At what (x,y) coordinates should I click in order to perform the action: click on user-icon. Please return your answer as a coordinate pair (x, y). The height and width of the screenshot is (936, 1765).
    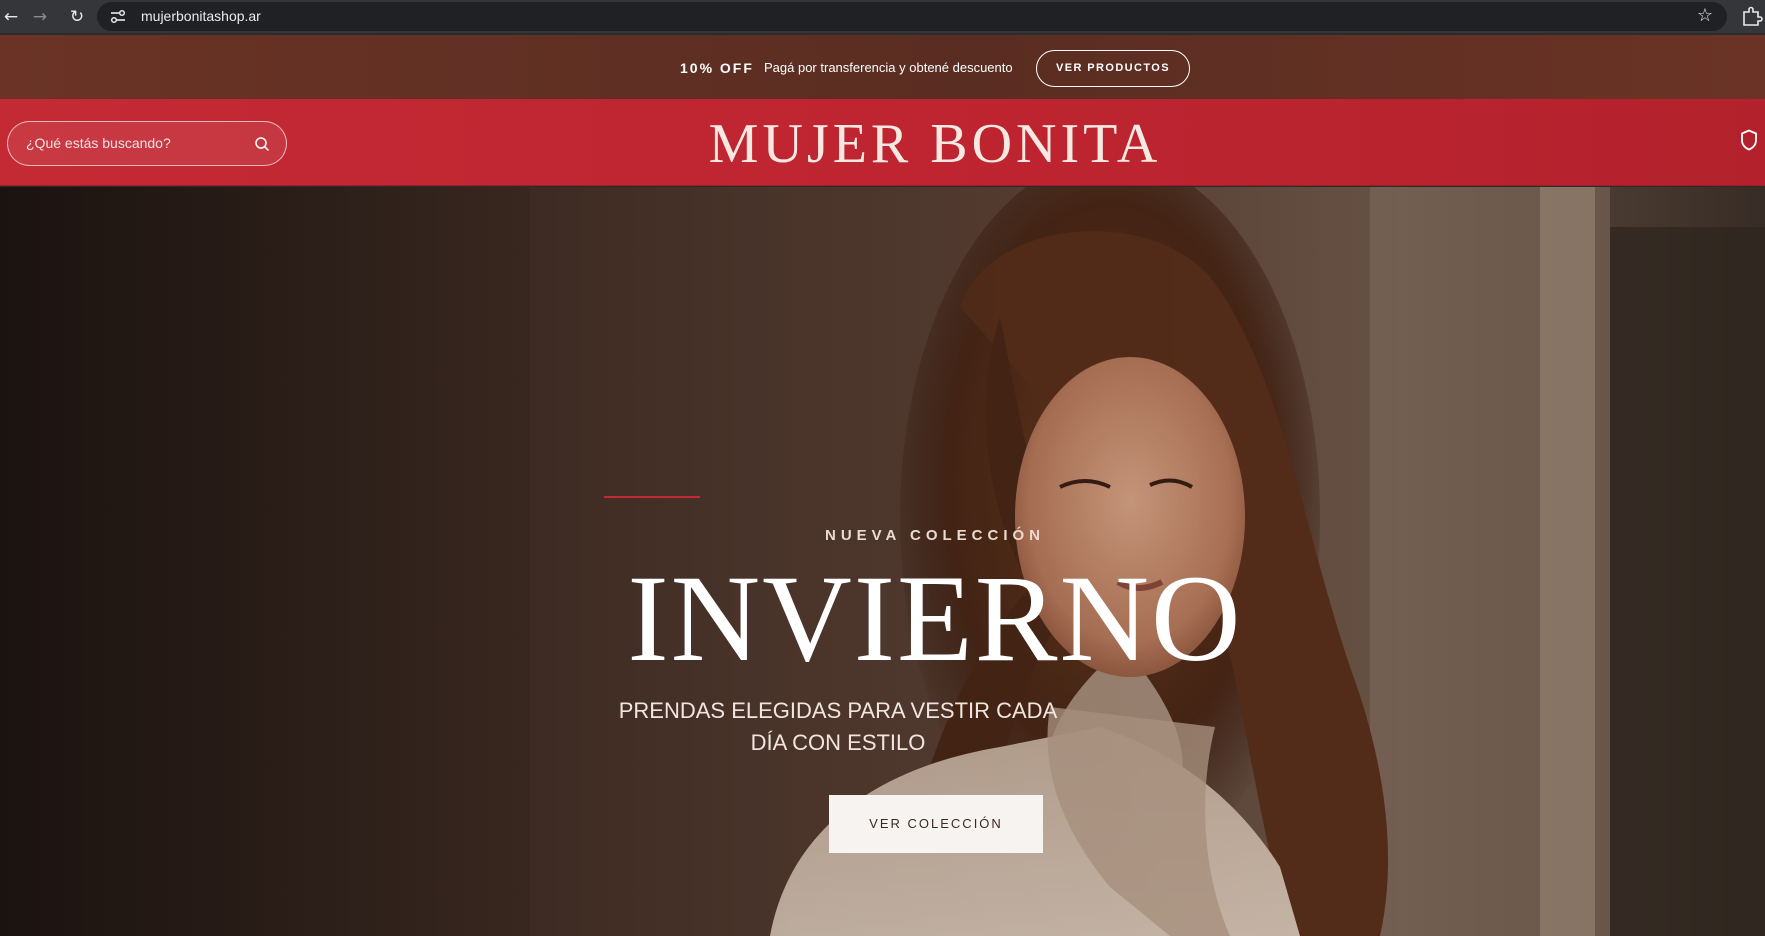
    Looking at the image, I should click on (1749, 140).